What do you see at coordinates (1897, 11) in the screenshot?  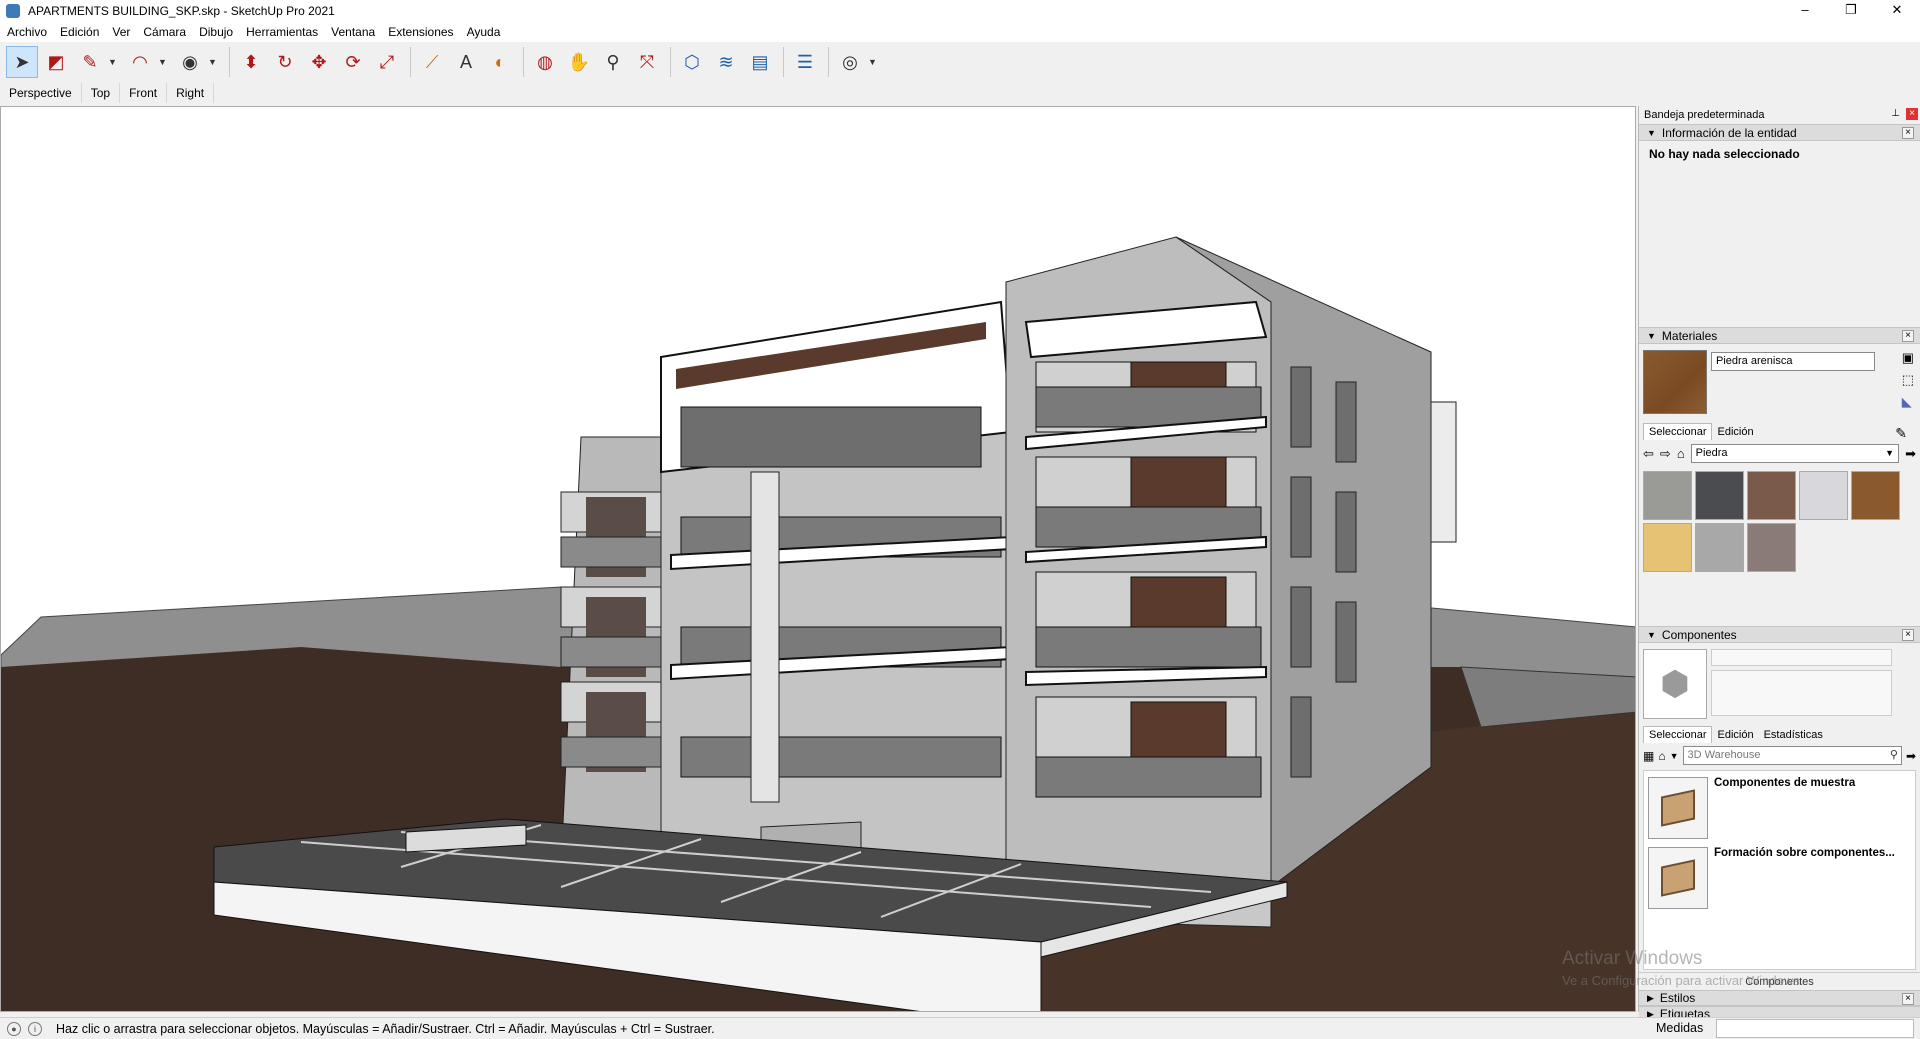 I see `close-button: ✕` at bounding box center [1897, 11].